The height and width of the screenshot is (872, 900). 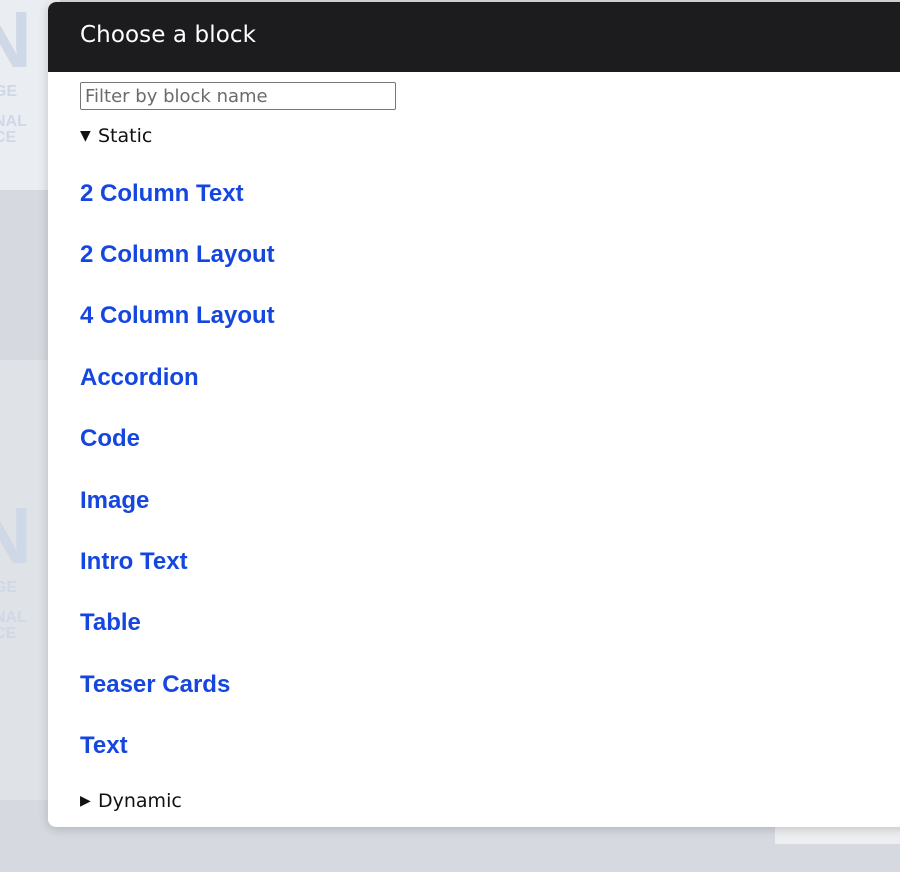 I want to click on block-link-2-column-layout: 2 Column Layout, so click(x=177, y=255).